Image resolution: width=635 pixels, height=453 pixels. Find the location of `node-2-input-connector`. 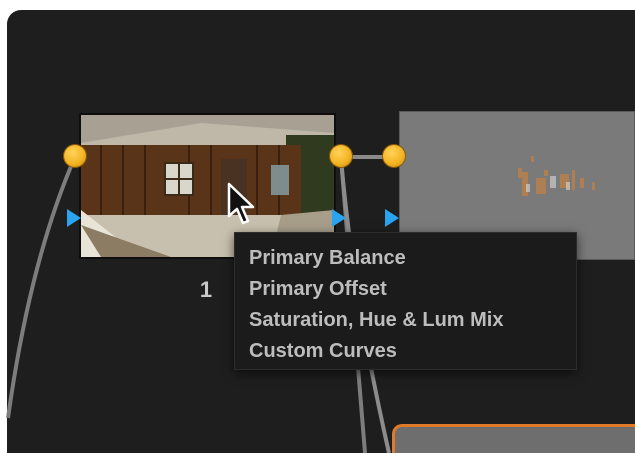

node-2-input-connector is located at coordinates (394, 156).